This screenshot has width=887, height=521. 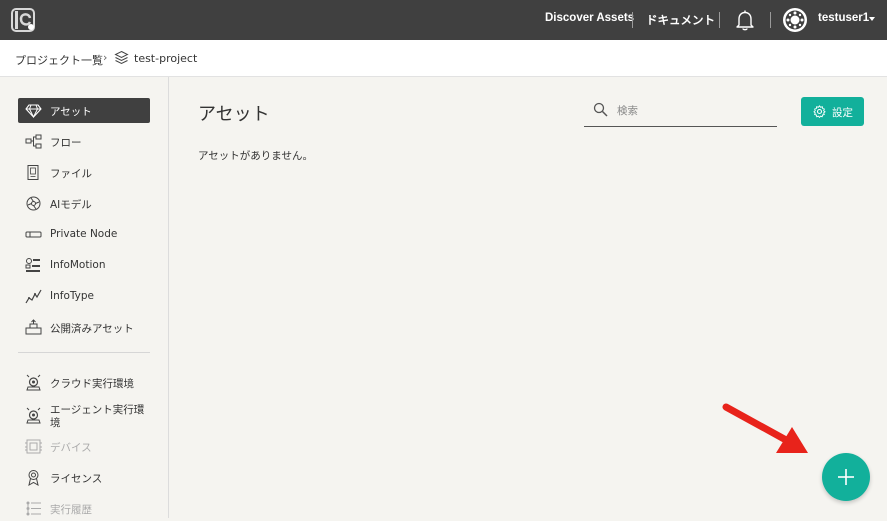 I want to click on sidebar-item-label: 公開済みアセット, so click(x=92, y=329).